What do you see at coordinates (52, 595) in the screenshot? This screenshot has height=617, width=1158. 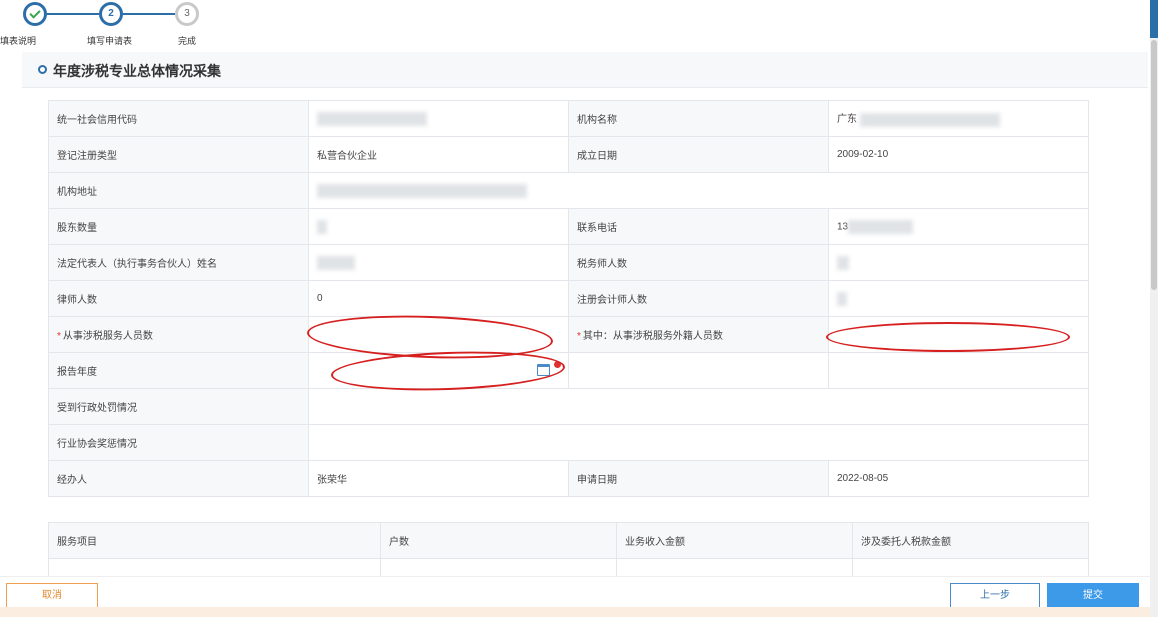 I see `cancel-button: 取消` at bounding box center [52, 595].